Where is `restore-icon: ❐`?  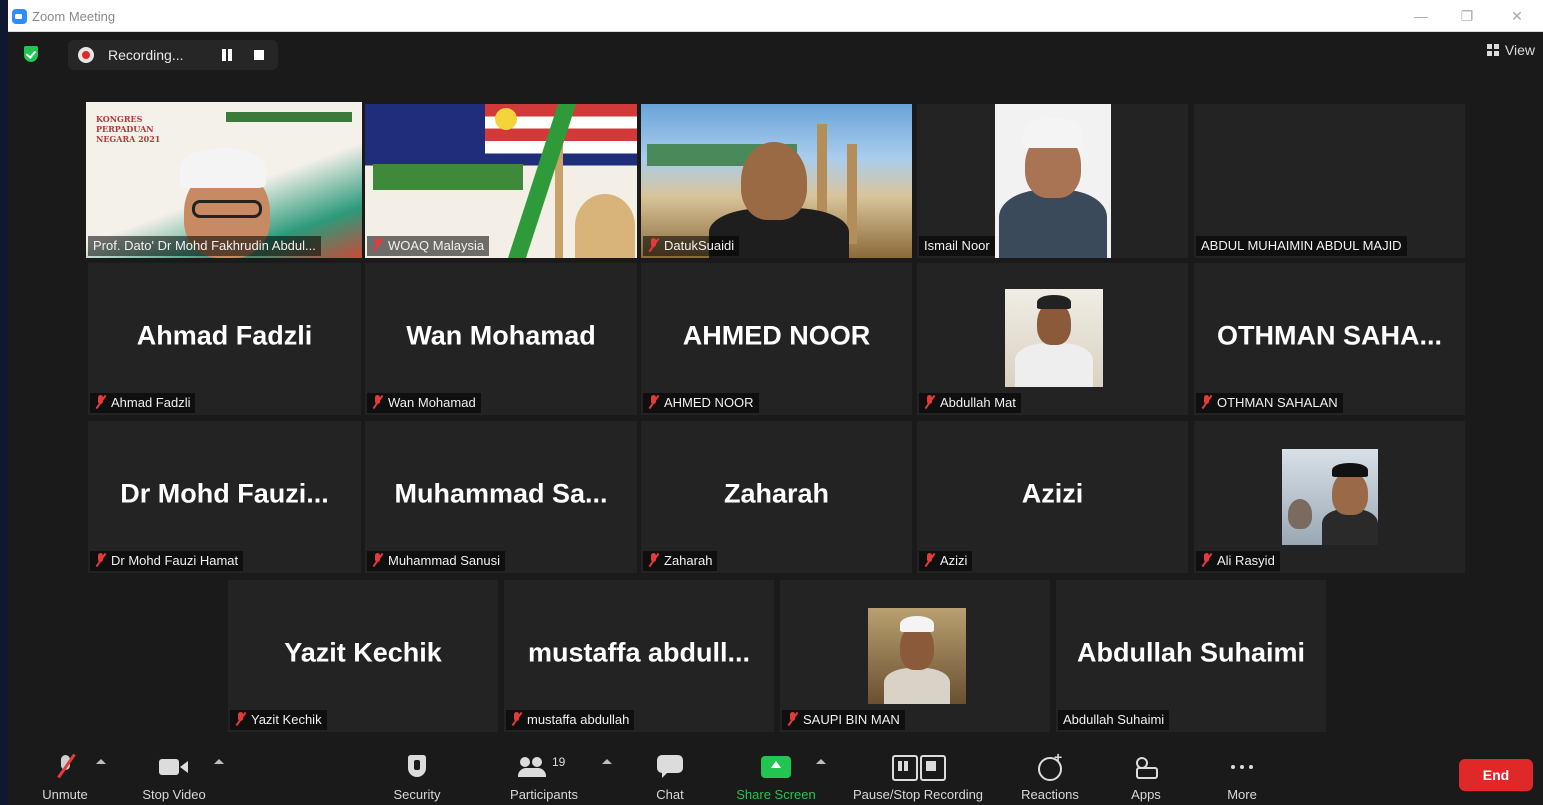
restore-icon: ❐ is located at coordinates (1467, 16).